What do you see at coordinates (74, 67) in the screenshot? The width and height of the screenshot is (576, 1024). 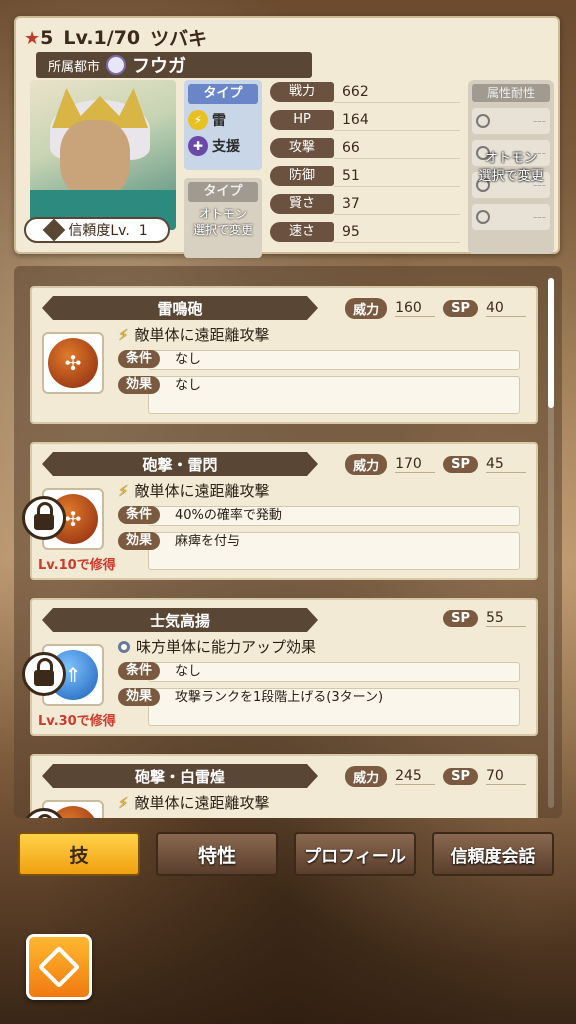 I see `city-label: 所属都市` at bounding box center [74, 67].